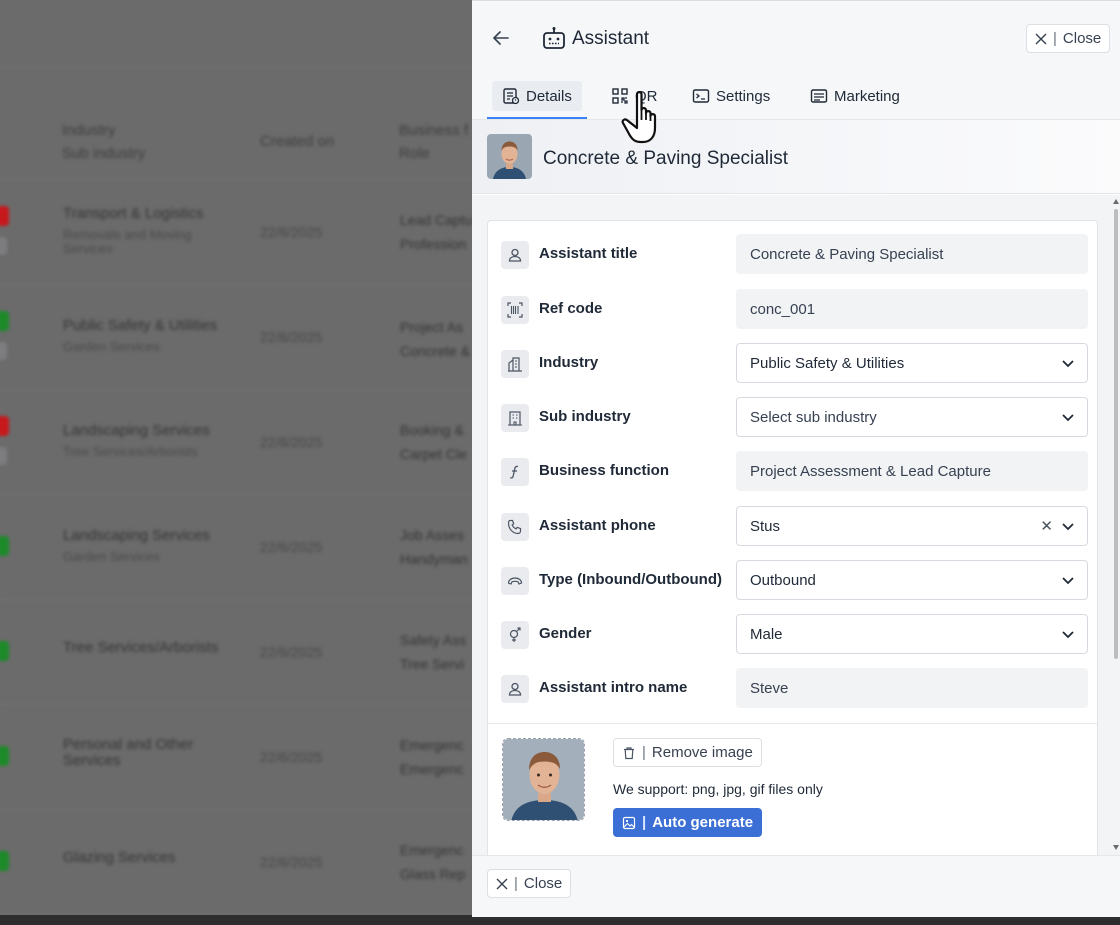 The width and height of the screenshot is (1120, 925). What do you see at coordinates (1116, 434) in the screenshot?
I see `scrollbar-thumb` at bounding box center [1116, 434].